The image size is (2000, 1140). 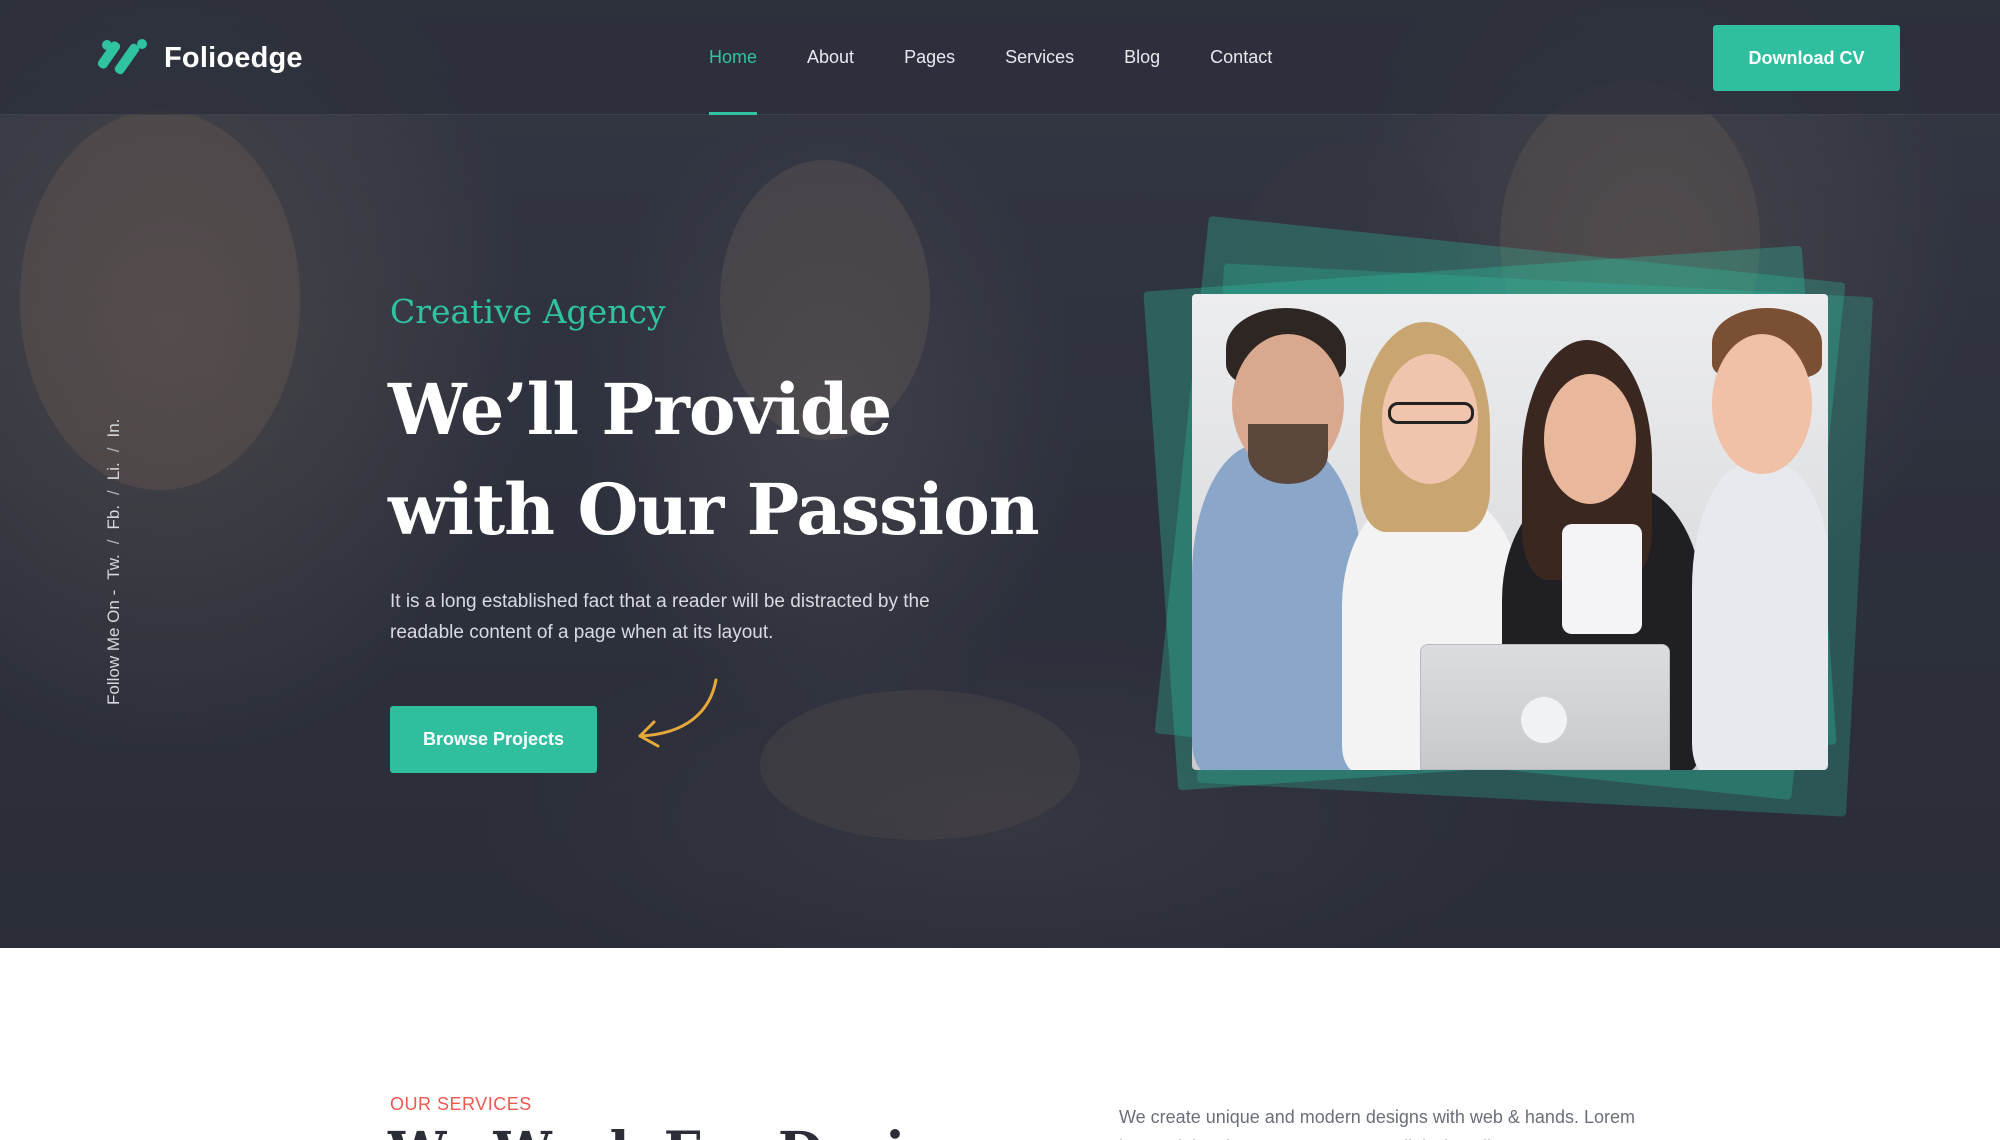 I want to click on logo: Folioedge, so click(x=200, y=58).